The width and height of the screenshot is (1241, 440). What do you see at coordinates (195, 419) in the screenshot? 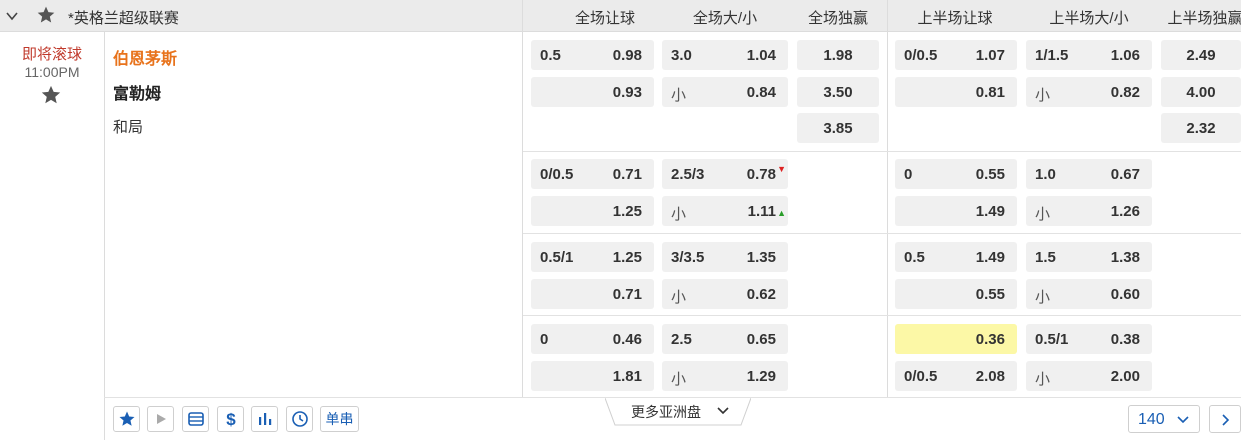
I see `scoreboard-button` at bounding box center [195, 419].